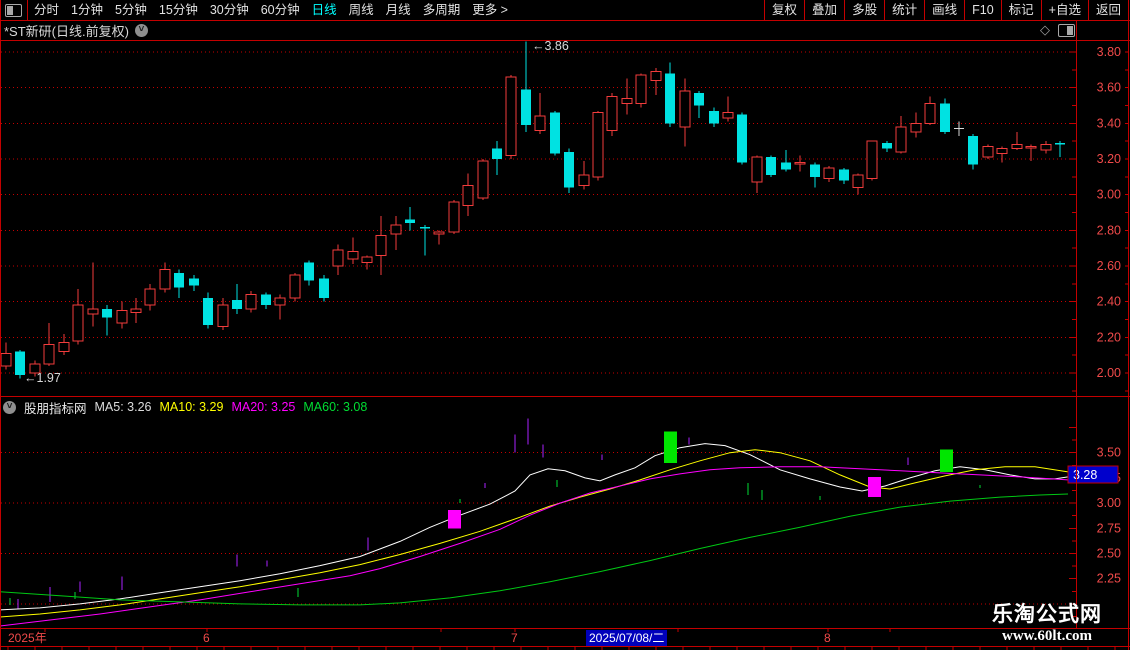 The image size is (1130, 650). I want to click on panel-divider, so click(565, 396).